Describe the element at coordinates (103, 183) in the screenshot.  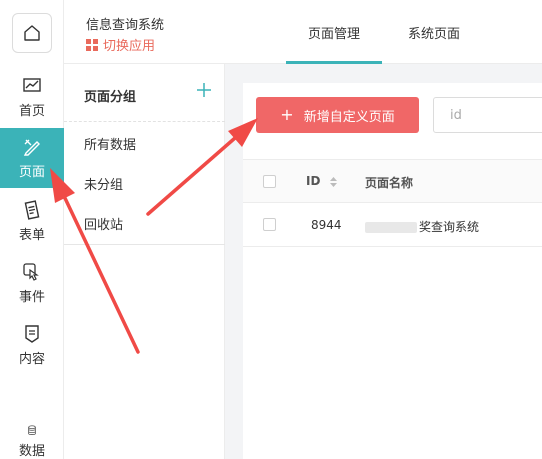
I see `group-item-ungrouped: 未分组` at that location.